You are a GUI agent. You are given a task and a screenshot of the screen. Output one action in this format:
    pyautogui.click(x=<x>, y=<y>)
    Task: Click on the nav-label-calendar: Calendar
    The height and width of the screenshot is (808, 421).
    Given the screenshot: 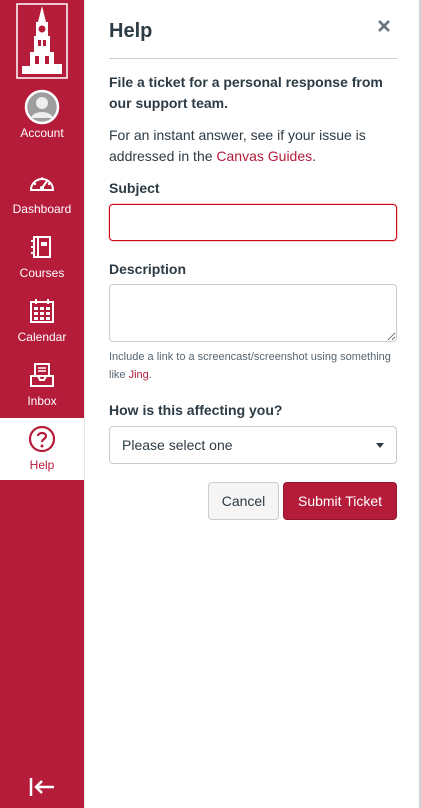 What is the action you would take?
    pyautogui.click(x=42, y=337)
    